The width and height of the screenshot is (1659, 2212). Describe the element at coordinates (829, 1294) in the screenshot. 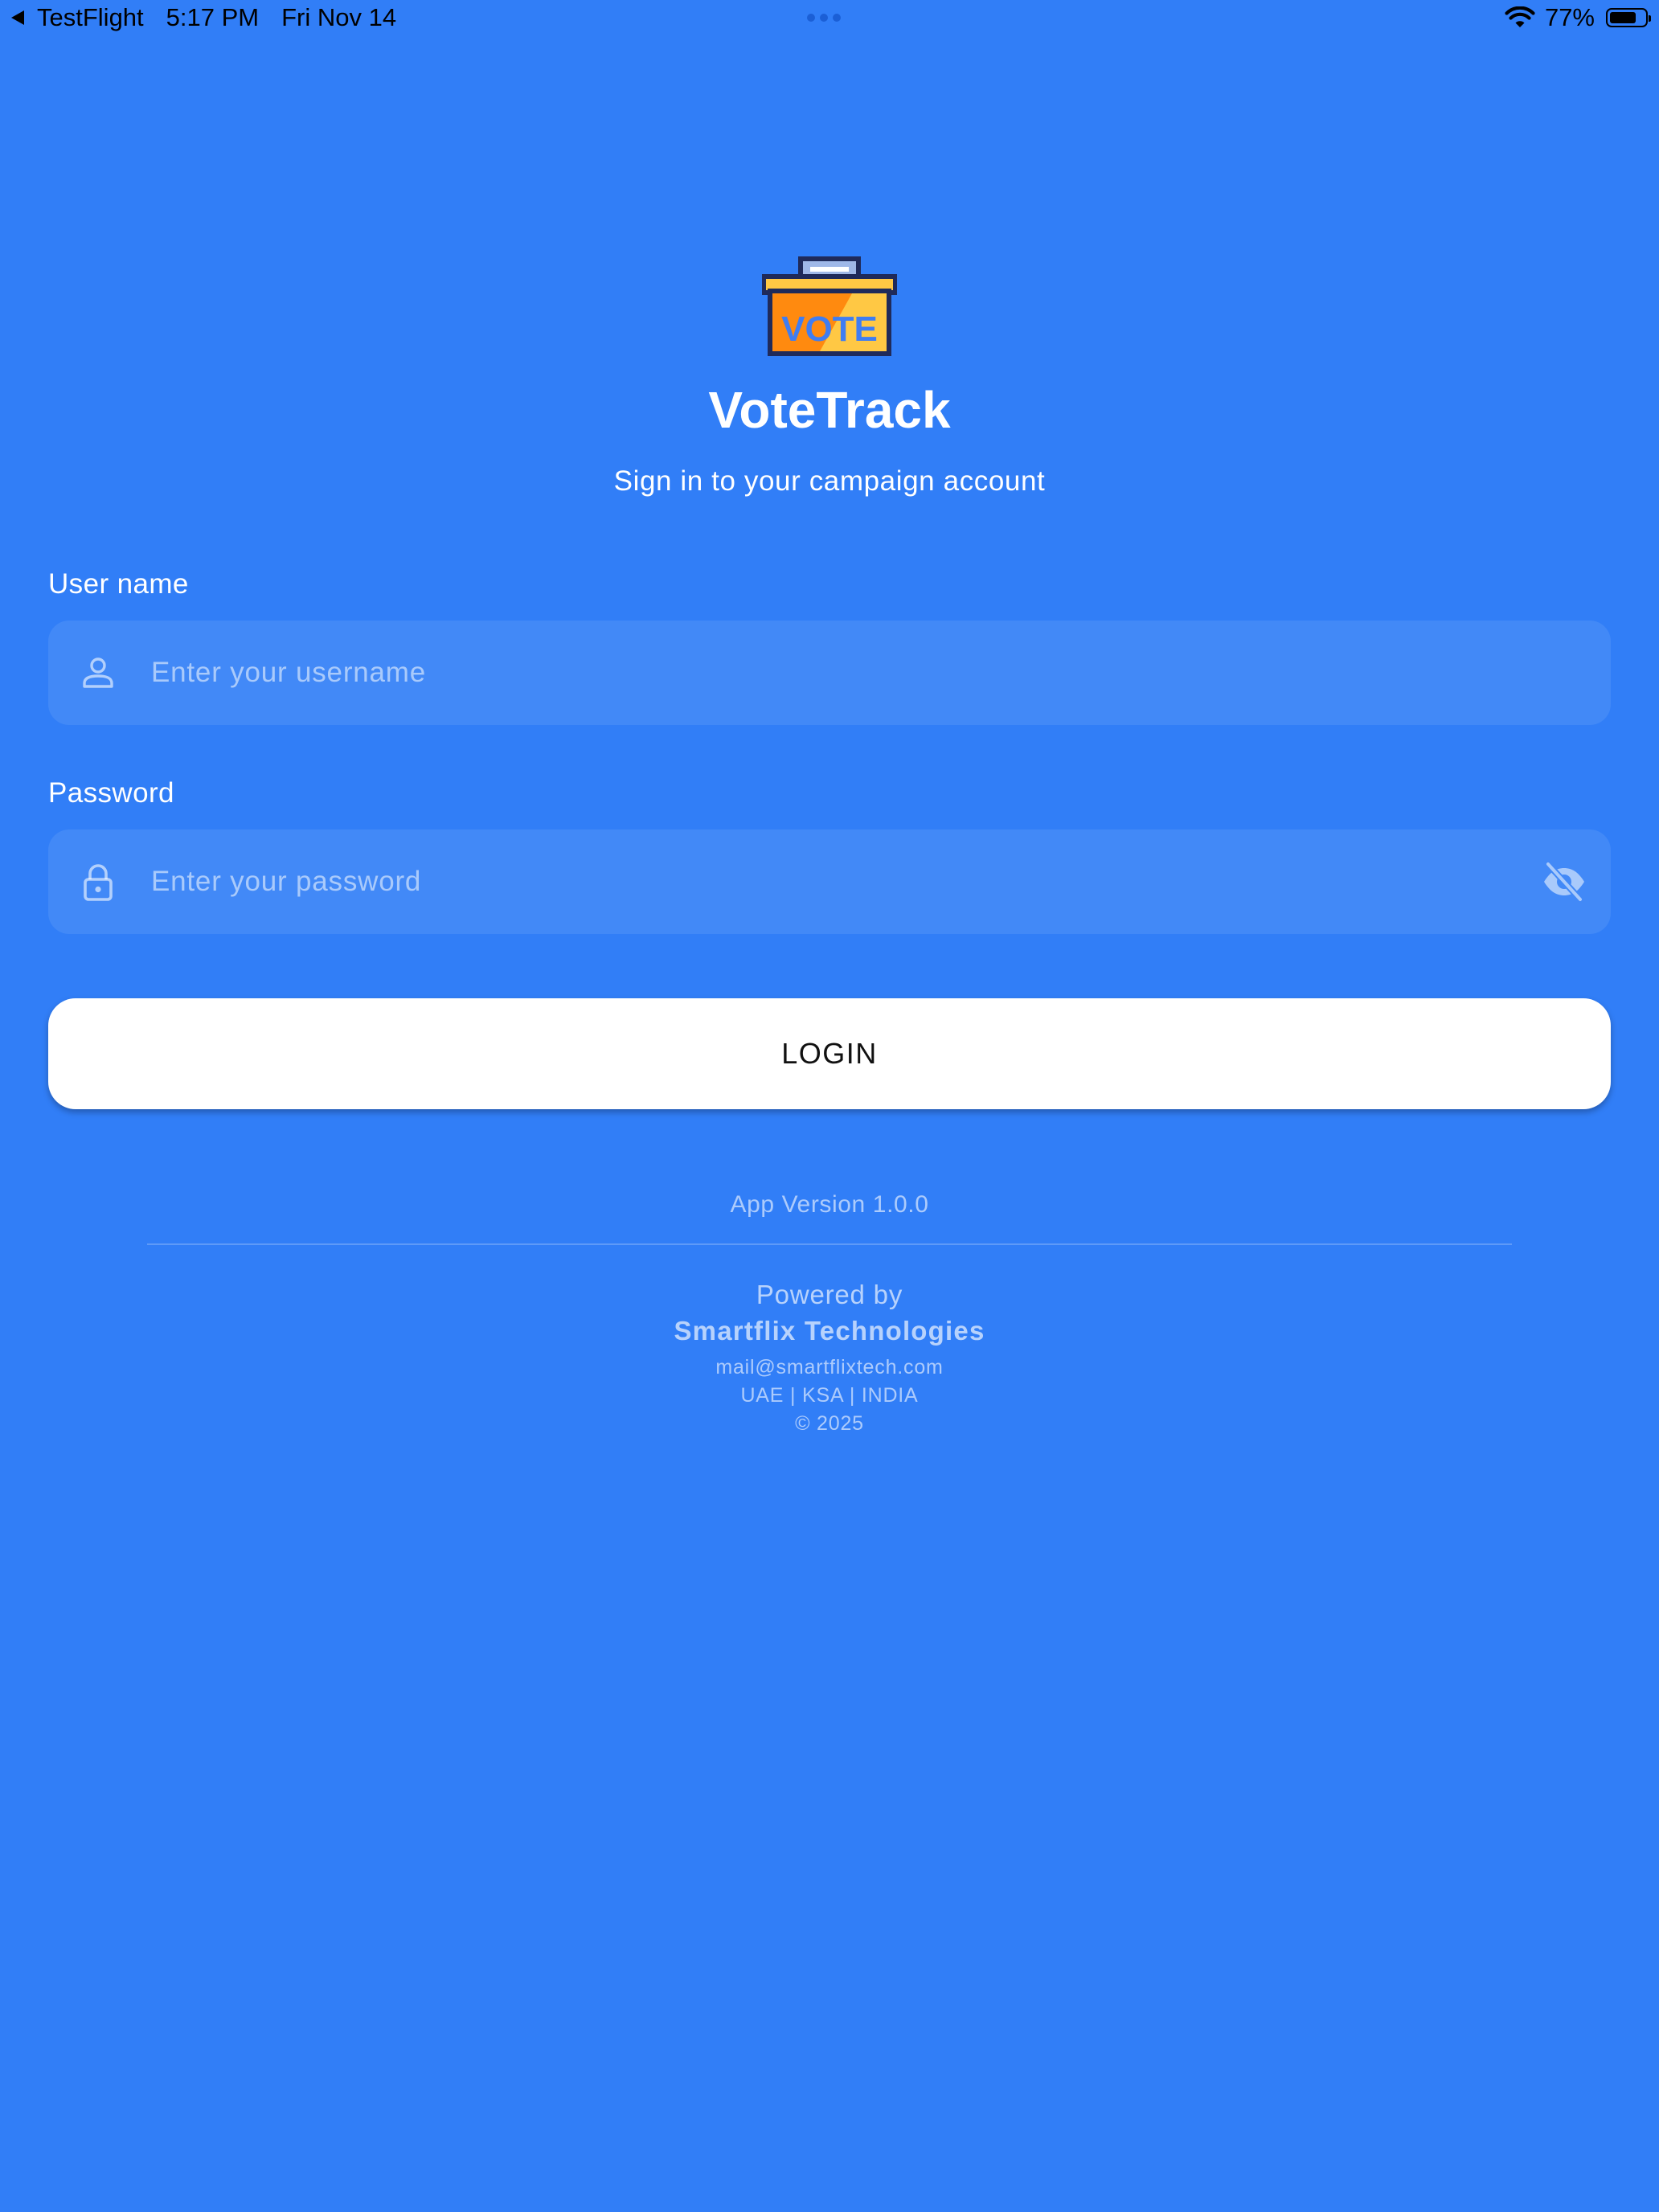

I see `powered-by-label: Powered by` at that location.